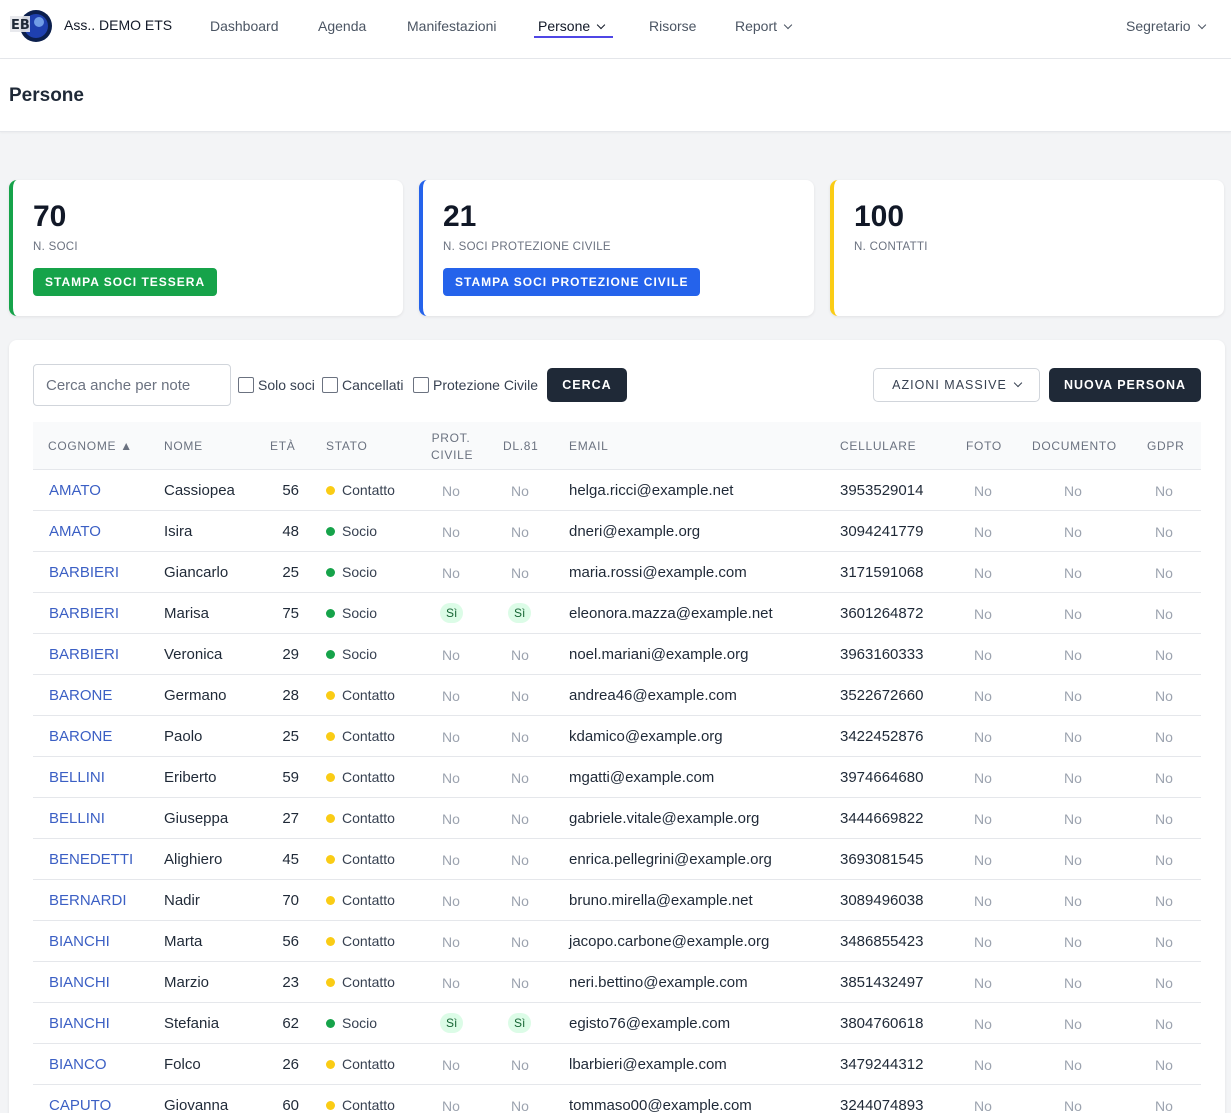  Describe the element at coordinates (91, 859) in the screenshot. I see `surname-link: BENEDETTI` at that location.